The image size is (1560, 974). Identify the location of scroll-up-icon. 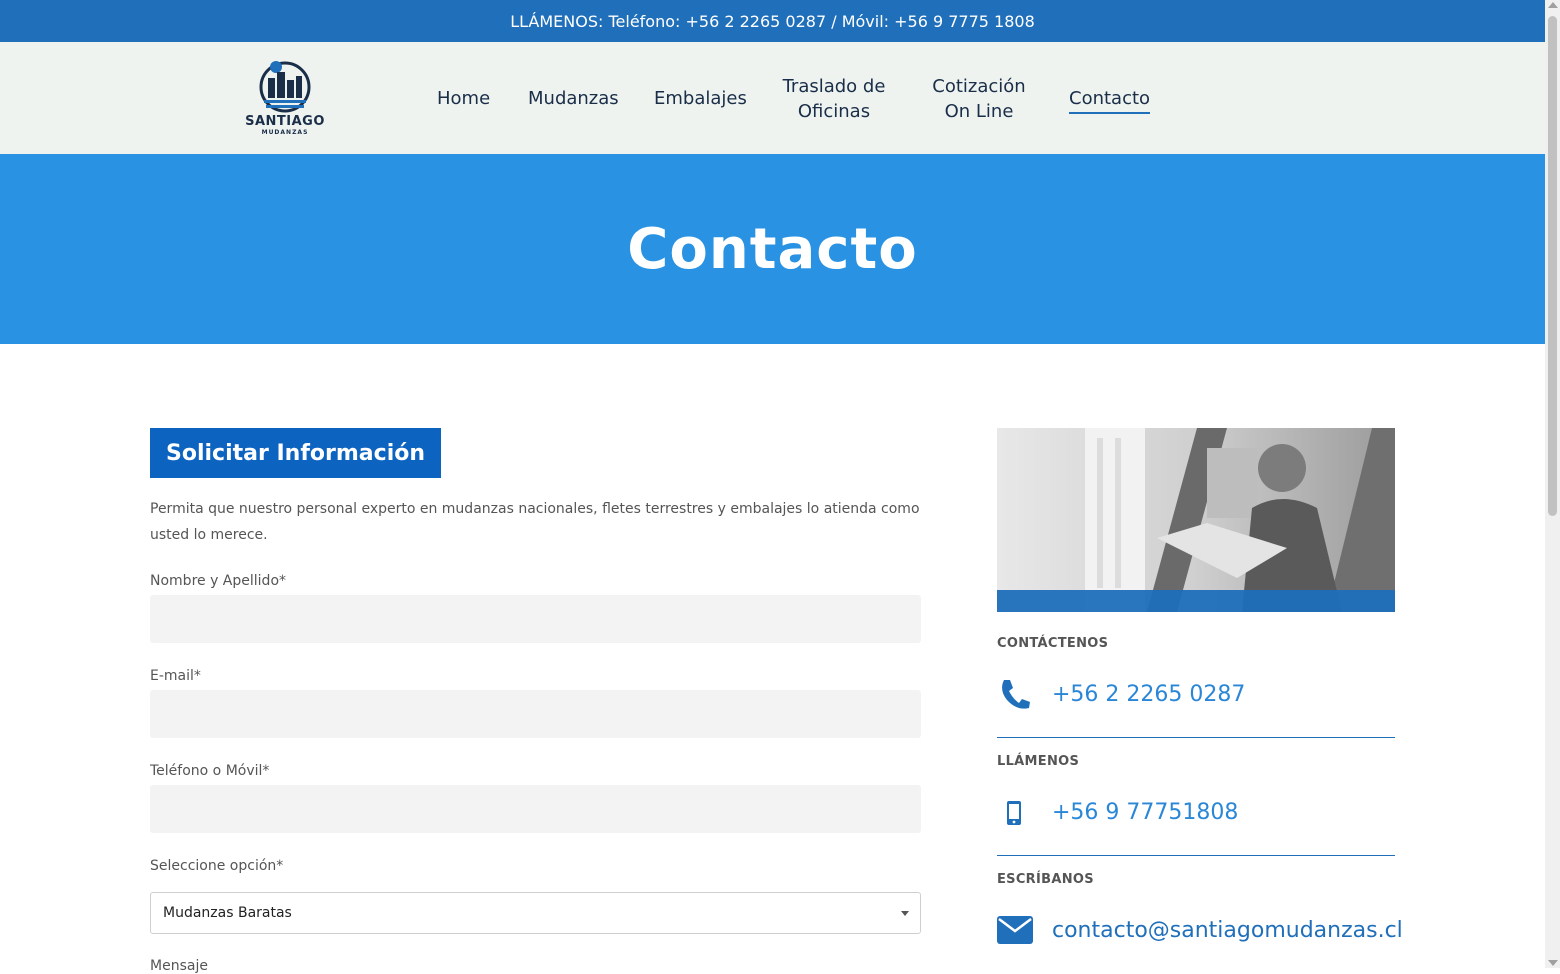
(1553, 5).